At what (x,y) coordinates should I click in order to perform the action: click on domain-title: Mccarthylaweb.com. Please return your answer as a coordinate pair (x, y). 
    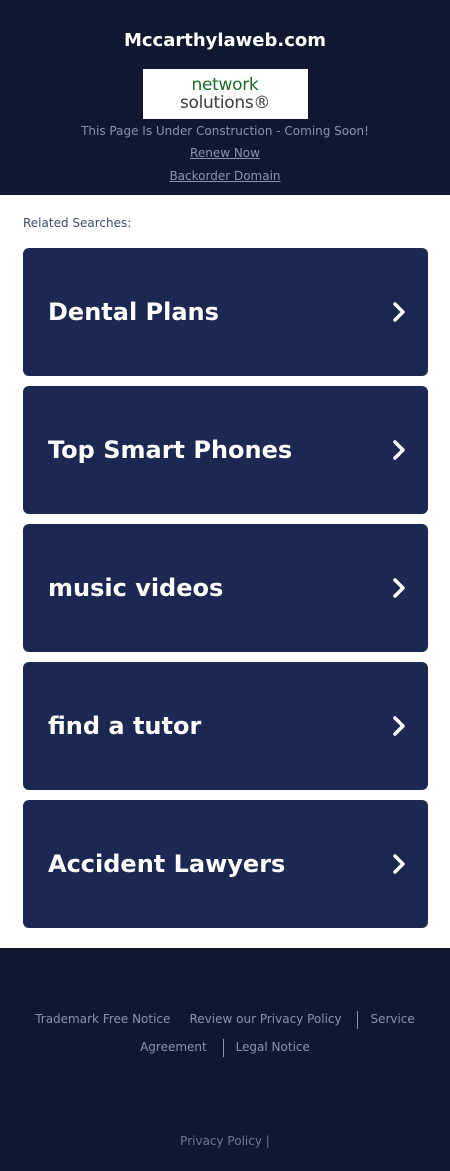
    Looking at the image, I should click on (225, 40).